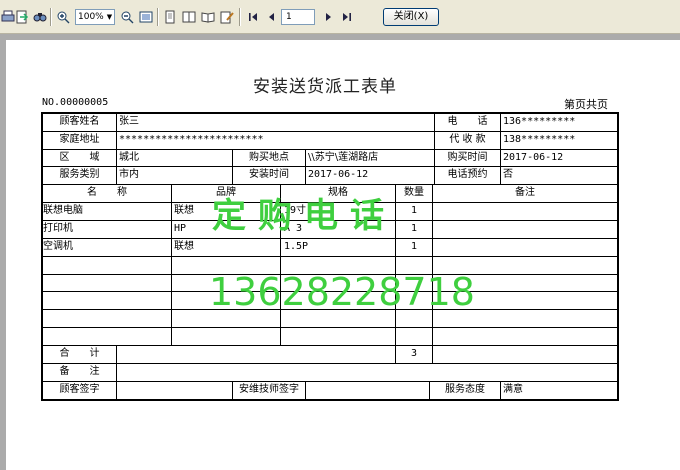 Image resolution: width=680 pixels, height=470 pixels. What do you see at coordinates (58, 246) in the screenshot?
I see `item-name: 空调机` at bounding box center [58, 246].